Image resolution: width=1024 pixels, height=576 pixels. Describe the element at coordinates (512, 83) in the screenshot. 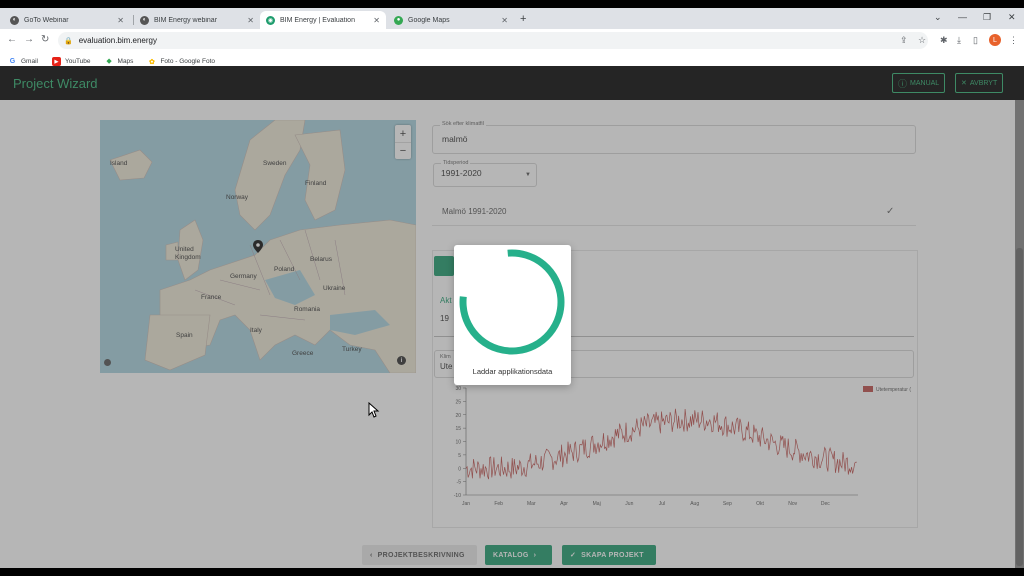

I see `app-header: Project Wizard ⓘ MANUAL ✕ AVBRYT` at that location.